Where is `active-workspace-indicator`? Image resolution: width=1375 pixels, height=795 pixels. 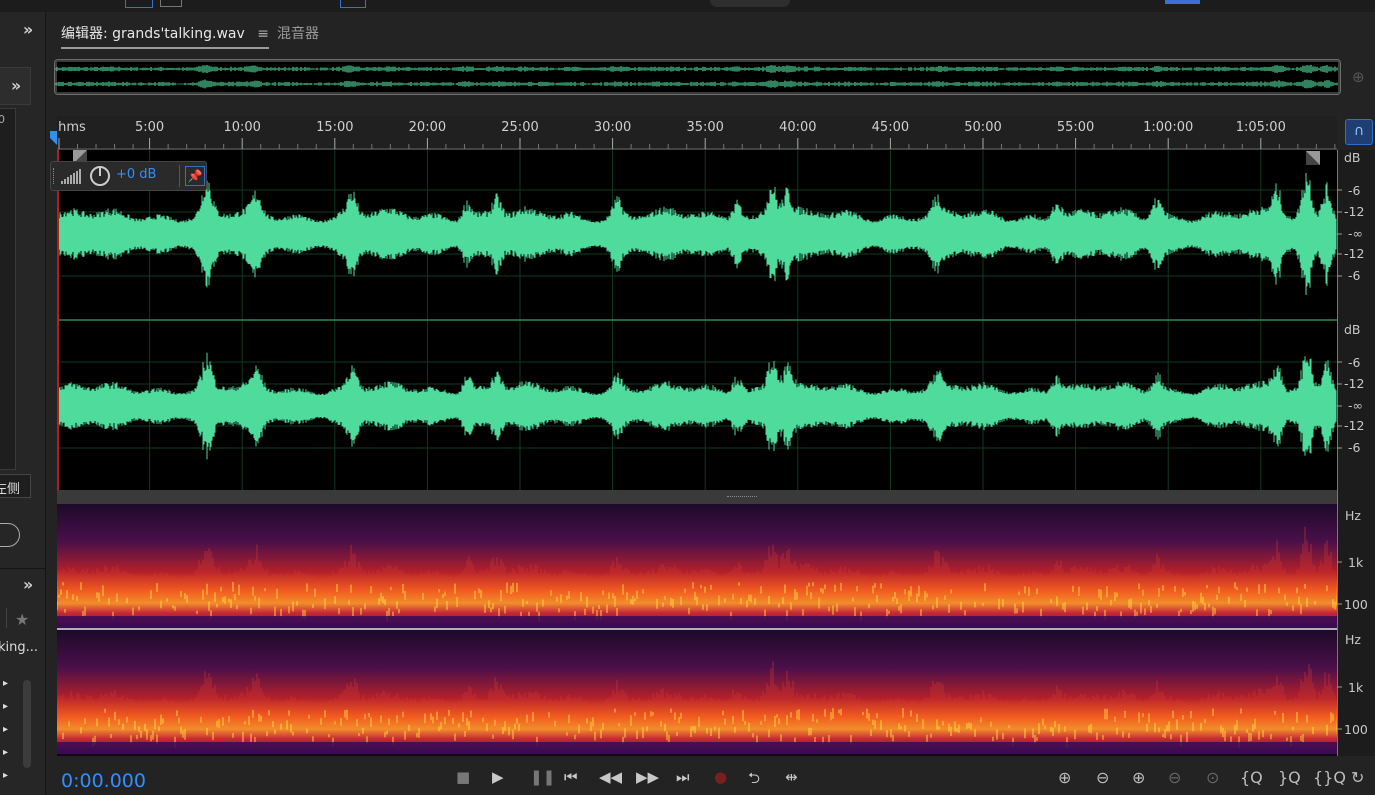 active-workspace-indicator is located at coordinates (1182, 2).